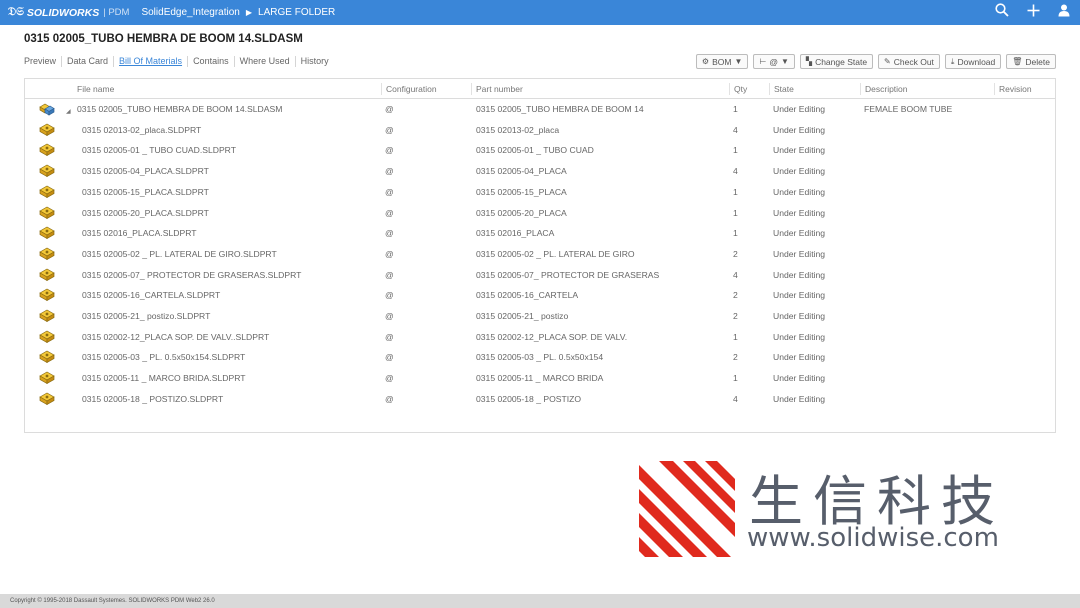 The height and width of the screenshot is (608, 1080). I want to click on ds-logo-icon: 𝔇𝔖, so click(16, 12).